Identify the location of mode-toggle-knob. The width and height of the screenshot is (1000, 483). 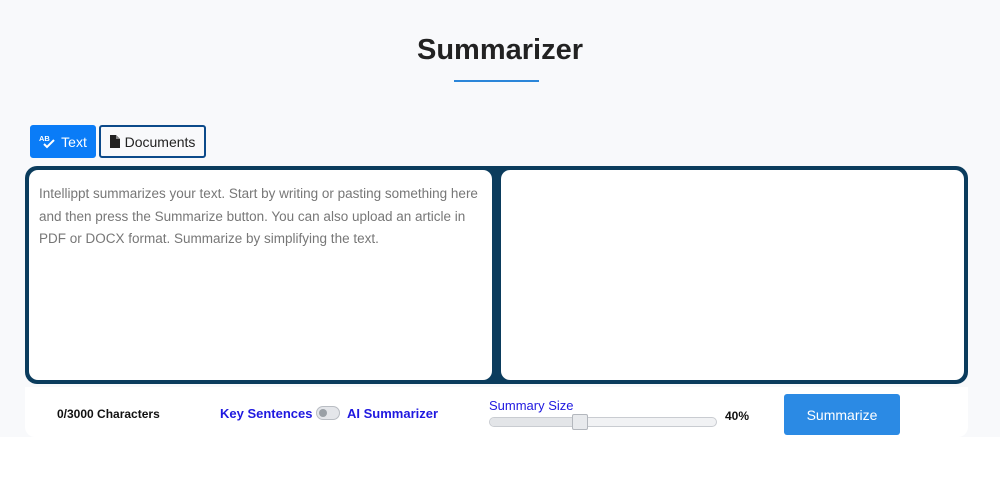
(323, 413).